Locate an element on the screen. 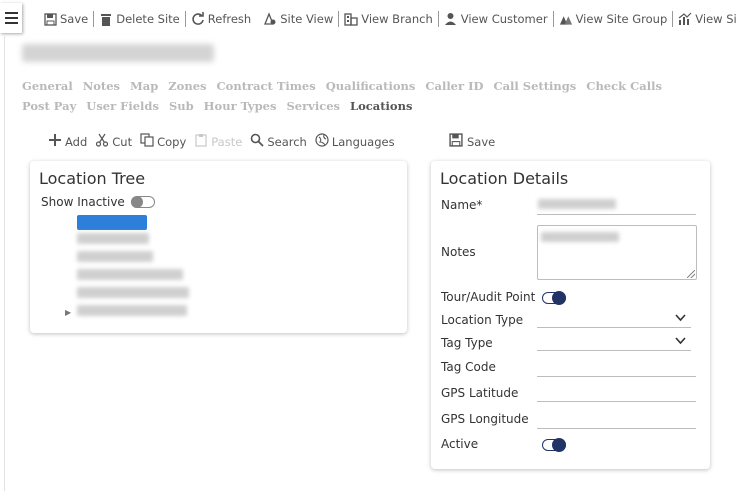  details-save-button: Save is located at coordinates (472, 141).